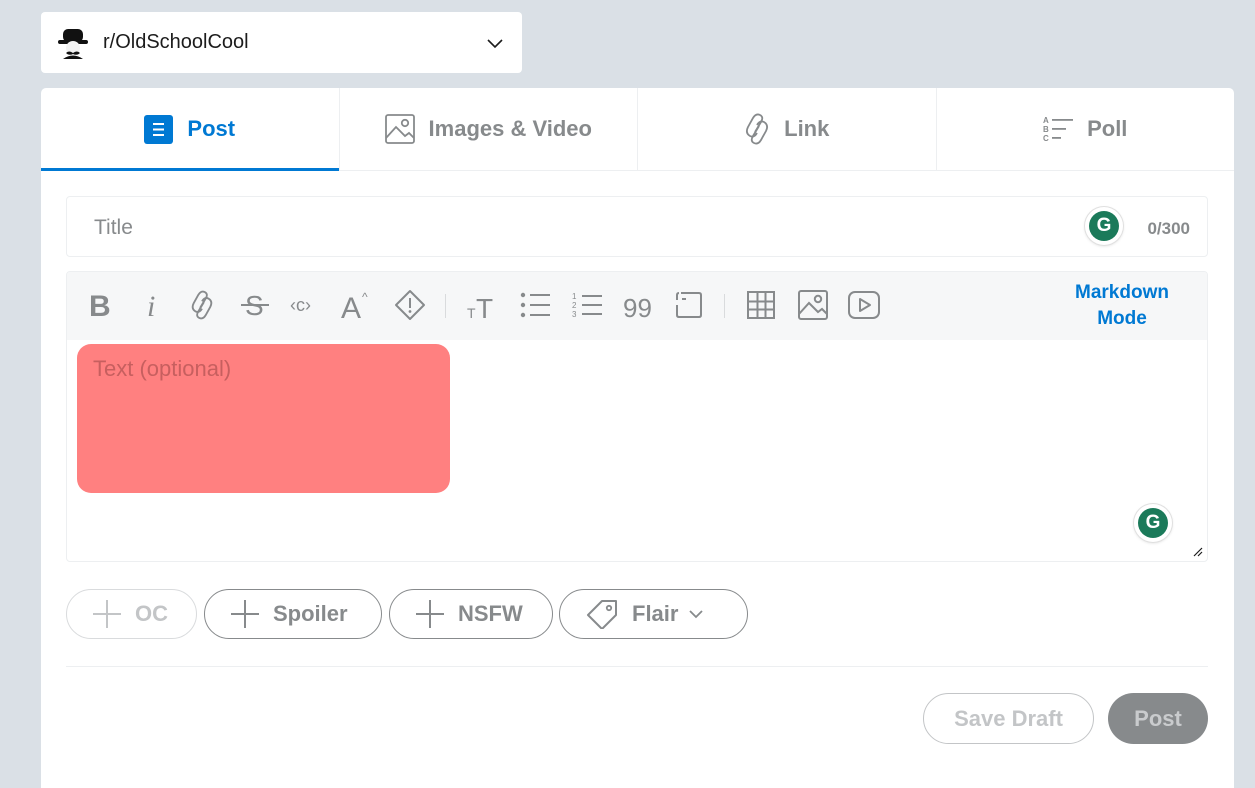  What do you see at coordinates (561, 227) in the screenshot?
I see `title-input` at bounding box center [561, 227].